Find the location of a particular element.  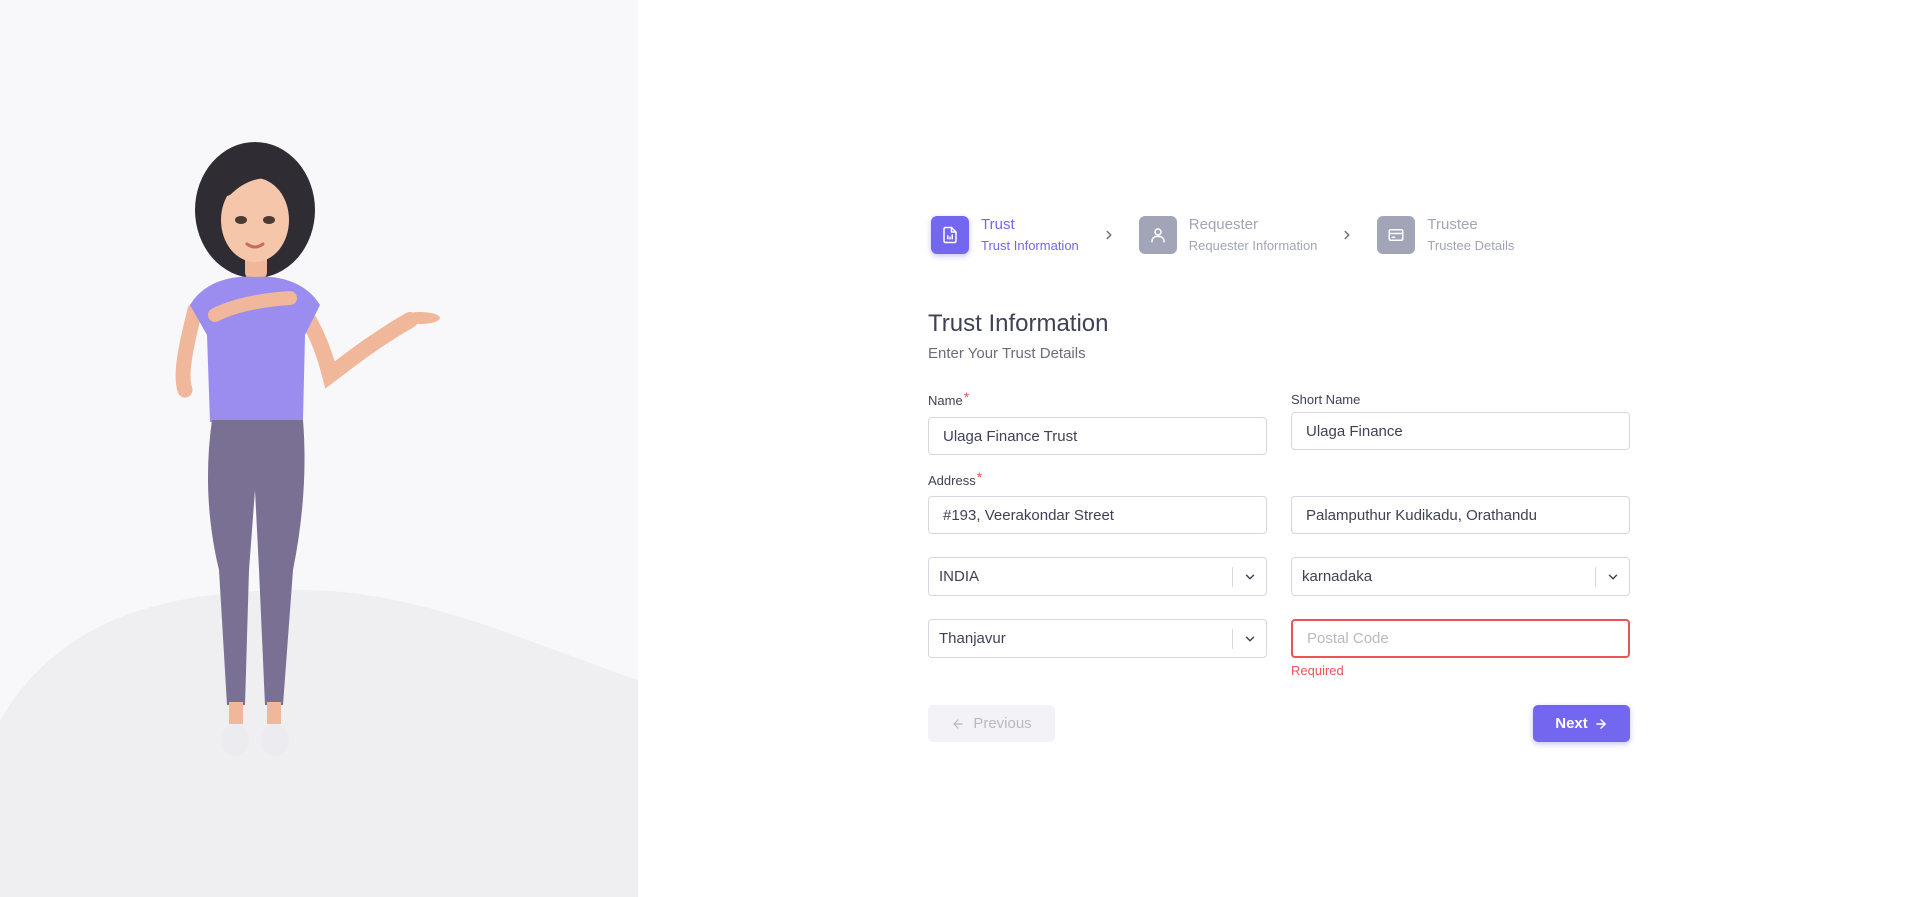

step-title: Trust is located at coordinates (998, 224).